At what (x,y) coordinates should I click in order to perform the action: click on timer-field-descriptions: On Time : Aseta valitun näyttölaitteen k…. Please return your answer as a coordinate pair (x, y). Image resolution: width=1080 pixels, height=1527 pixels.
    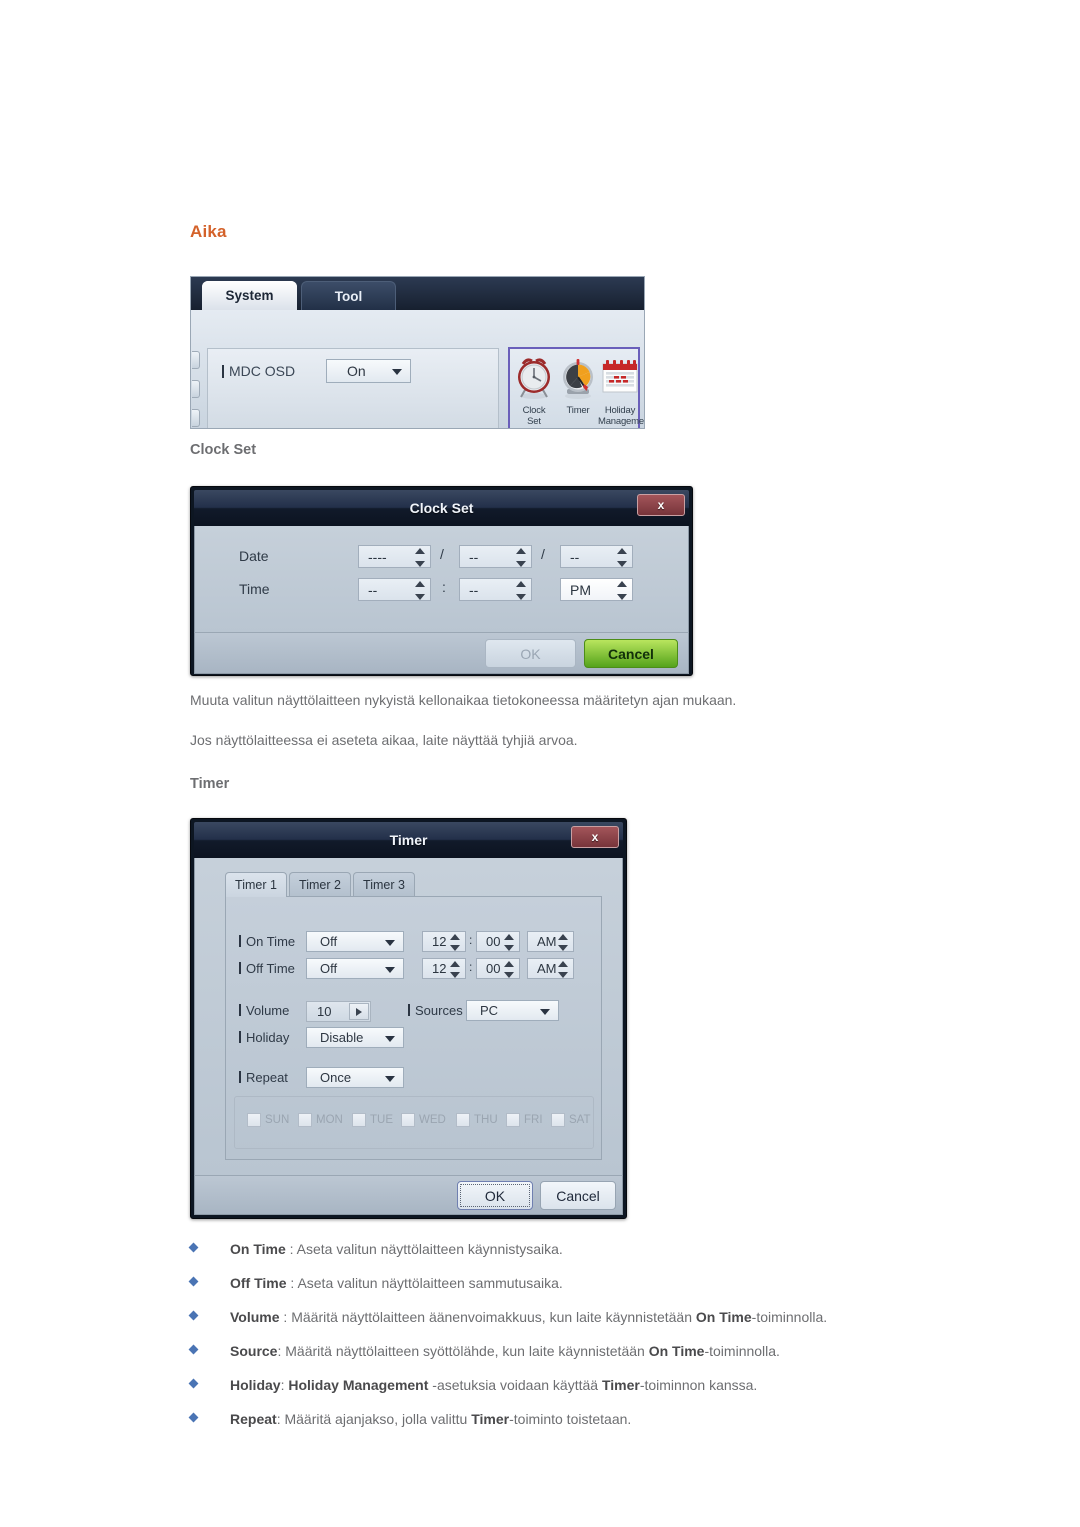
    Looking at the image, I should click on (599, 1334).